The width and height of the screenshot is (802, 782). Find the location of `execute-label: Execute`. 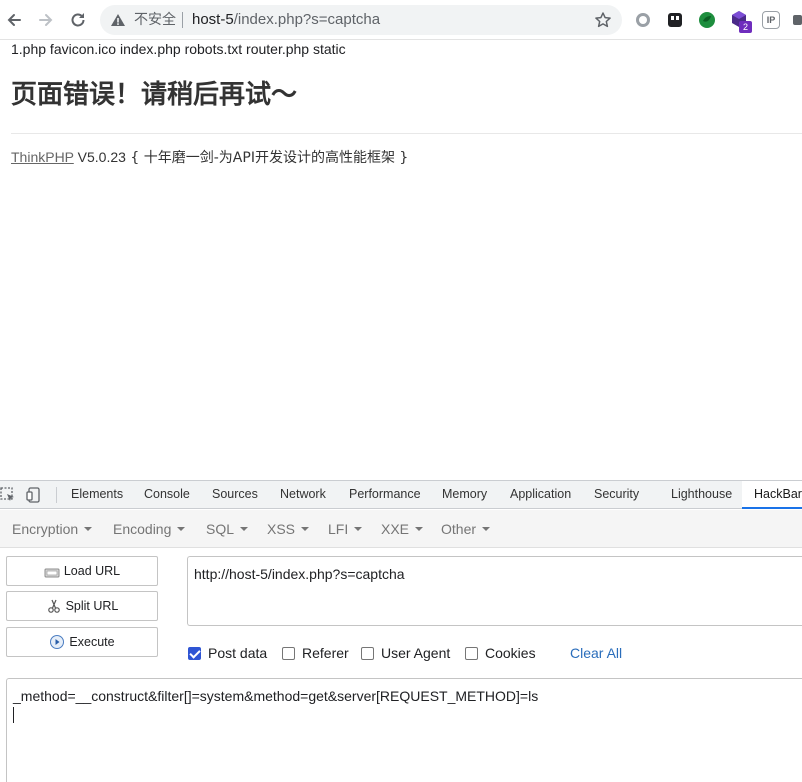

execute-label: Execute is located at coordinates (92, 642).